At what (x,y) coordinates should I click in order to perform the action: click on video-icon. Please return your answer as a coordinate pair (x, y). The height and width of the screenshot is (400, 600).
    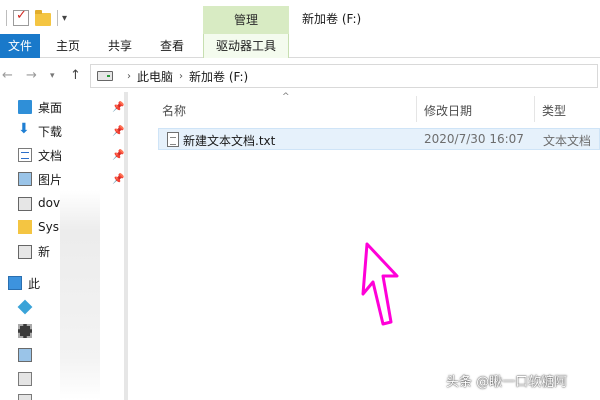
    Looking at the image, I should click on (25, 331).